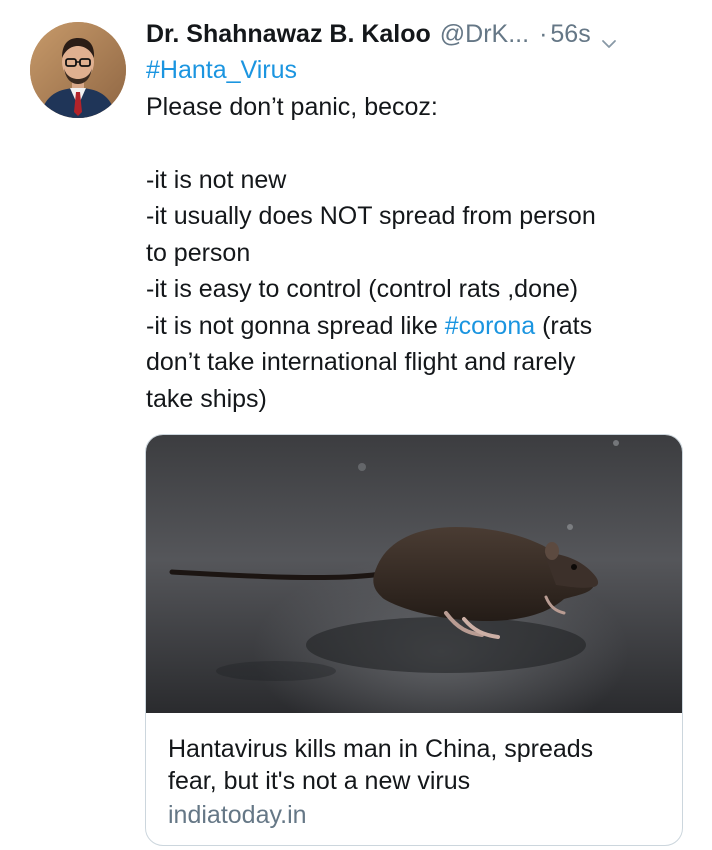 This screenshot has height=850, width=712. I want to click on hashtag-corona: #corona, so click(490, 326).